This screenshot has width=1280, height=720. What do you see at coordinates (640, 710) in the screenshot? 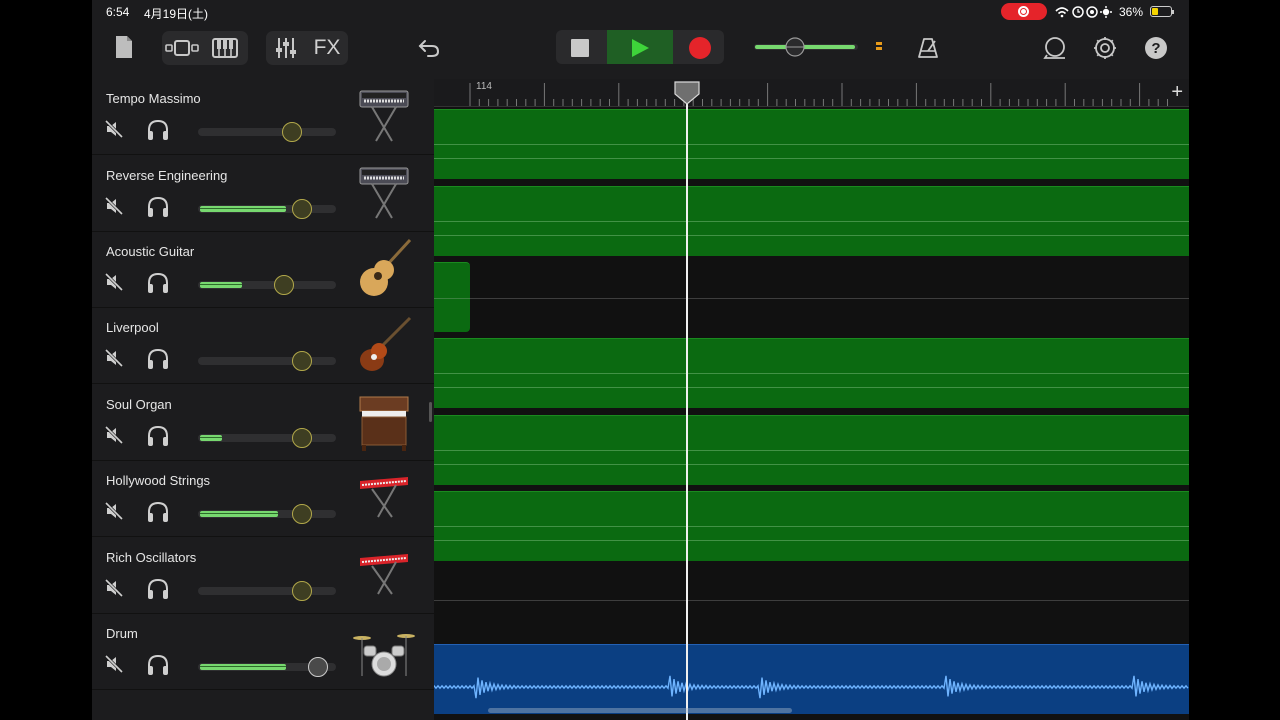
I see `horizontal-scrollbar` at bounding box center [640, 710].